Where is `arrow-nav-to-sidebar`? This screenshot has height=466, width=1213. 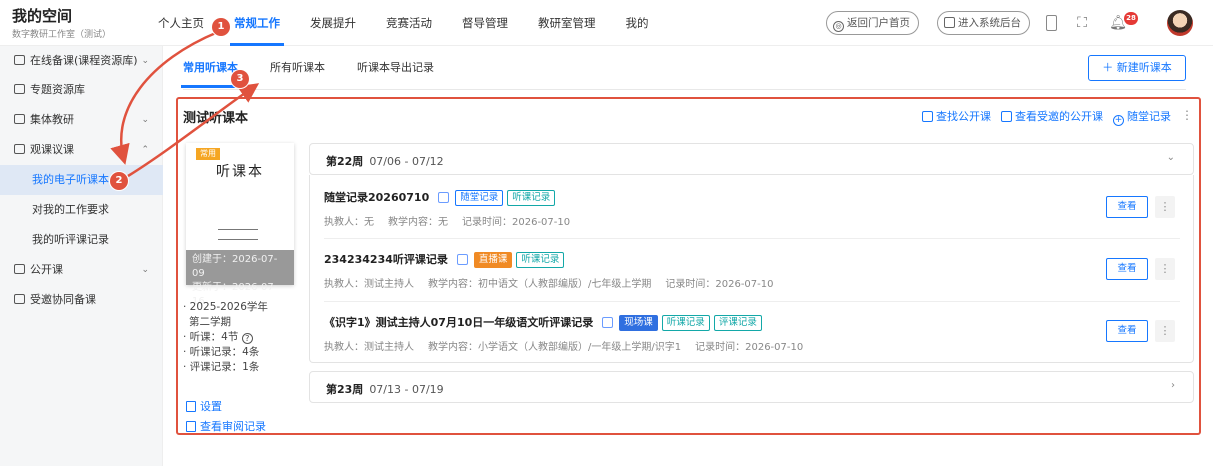 arrow-nav-to-sidebar is located at coordinates (164, 97).